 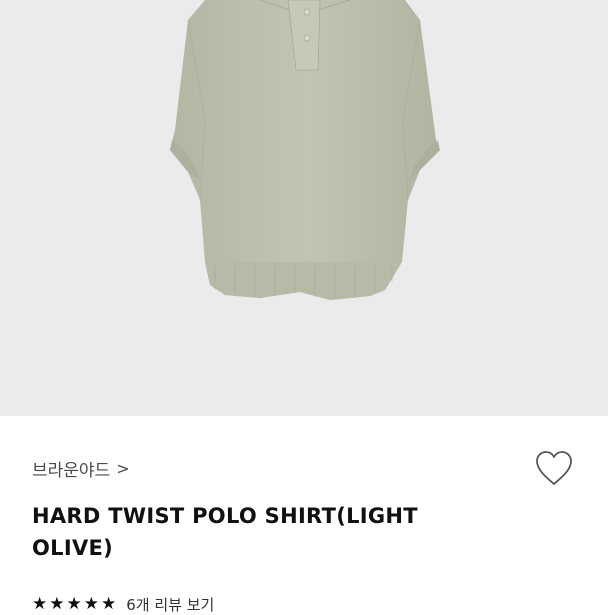 What do you see at coordinates (170, 604) in the screenshot?
I see `reviews-link: 6개 리뷰 보기` at bounding box center [170, 604].